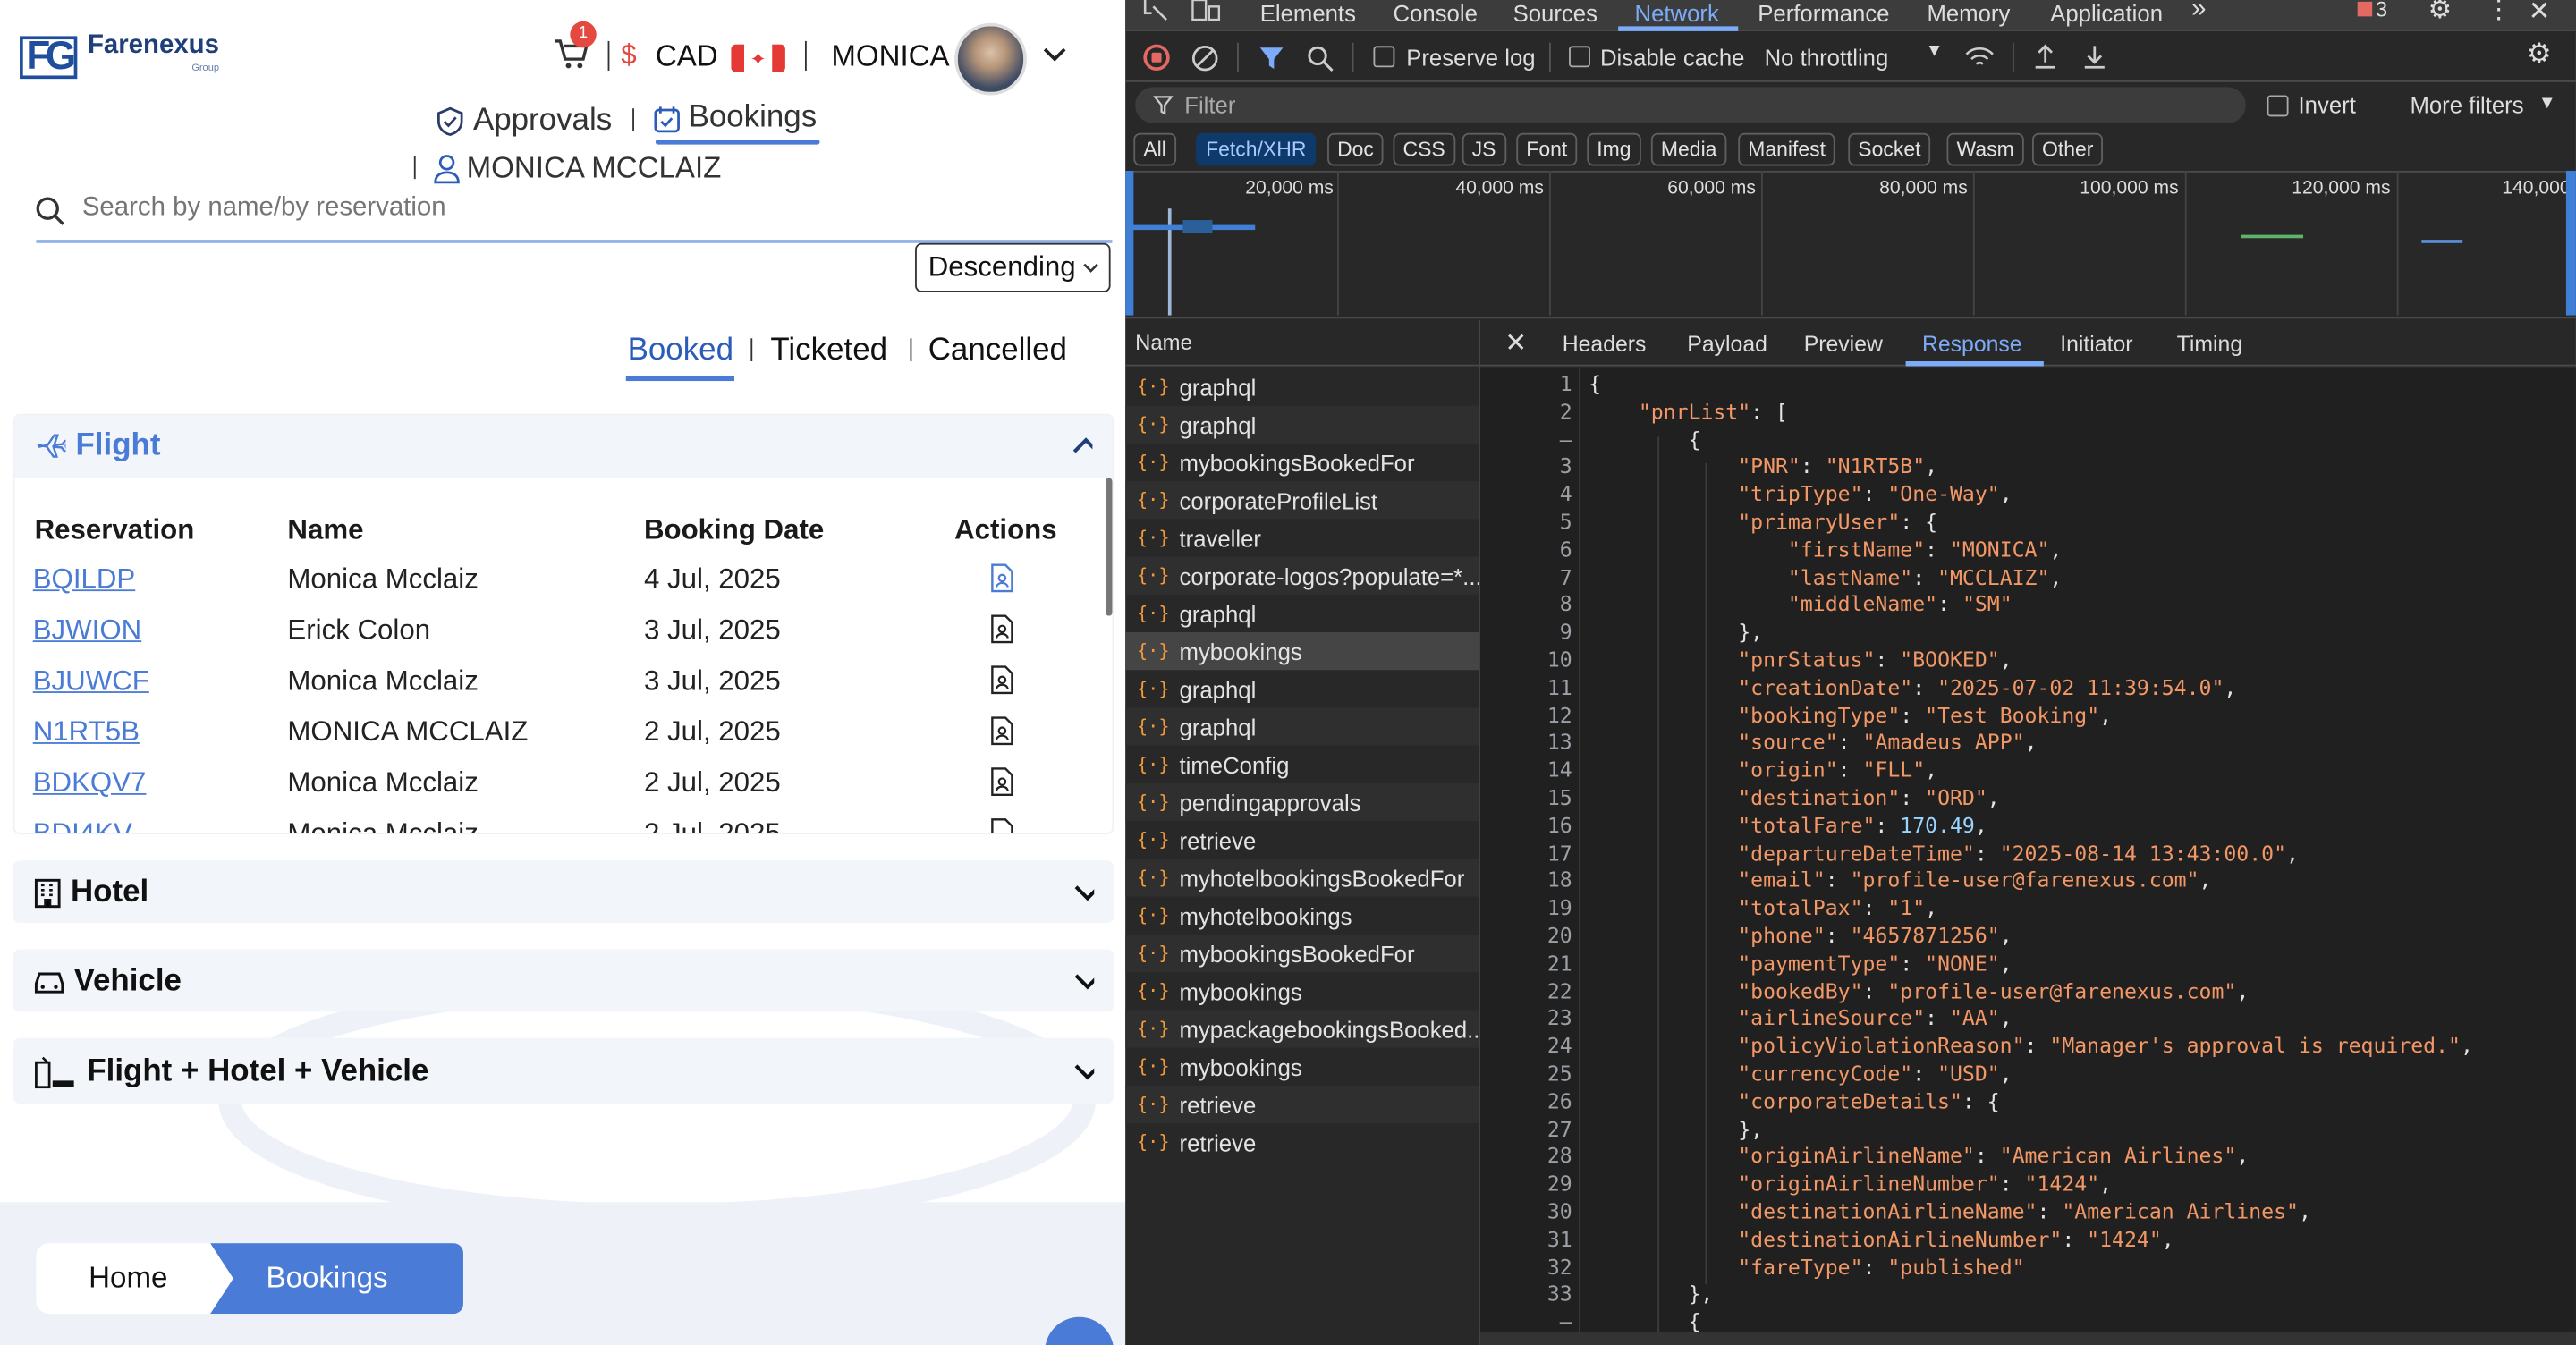 The image size is (2576, 1345). I want to click on reservation-link: BDKQV7, so click(90, 783).